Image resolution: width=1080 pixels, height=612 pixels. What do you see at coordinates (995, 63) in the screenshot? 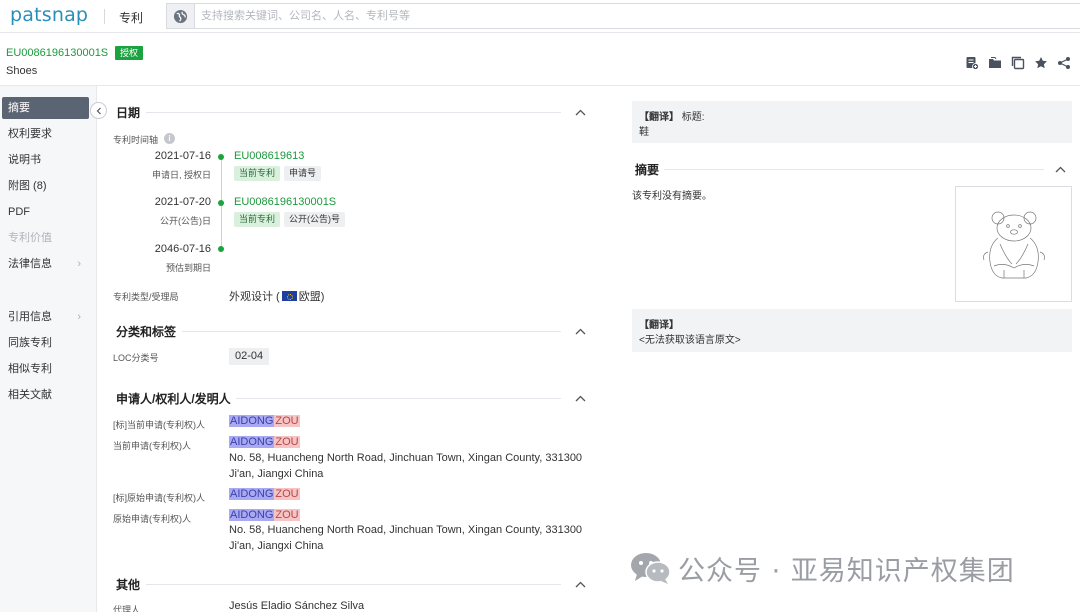
I see `folder-icon` at bounding box center [995, 63].